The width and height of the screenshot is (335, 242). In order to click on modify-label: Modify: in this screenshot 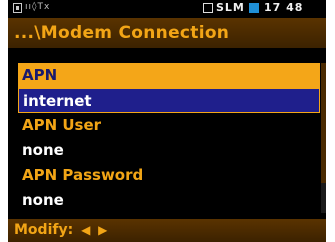, I will do `click(44, 230)`.